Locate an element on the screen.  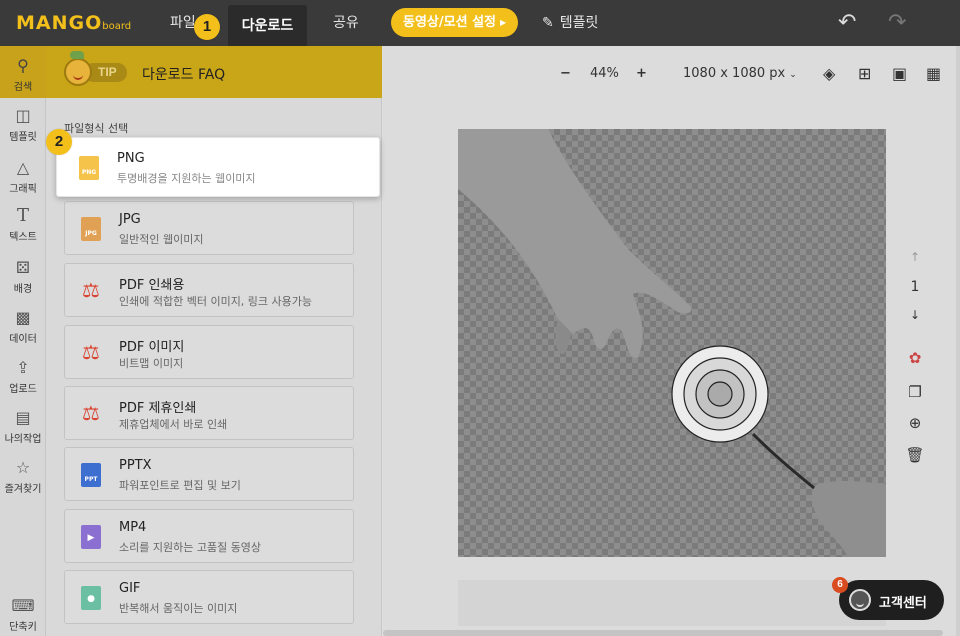
jpg-file-icon: JPG is located at coordinates (91, 229).